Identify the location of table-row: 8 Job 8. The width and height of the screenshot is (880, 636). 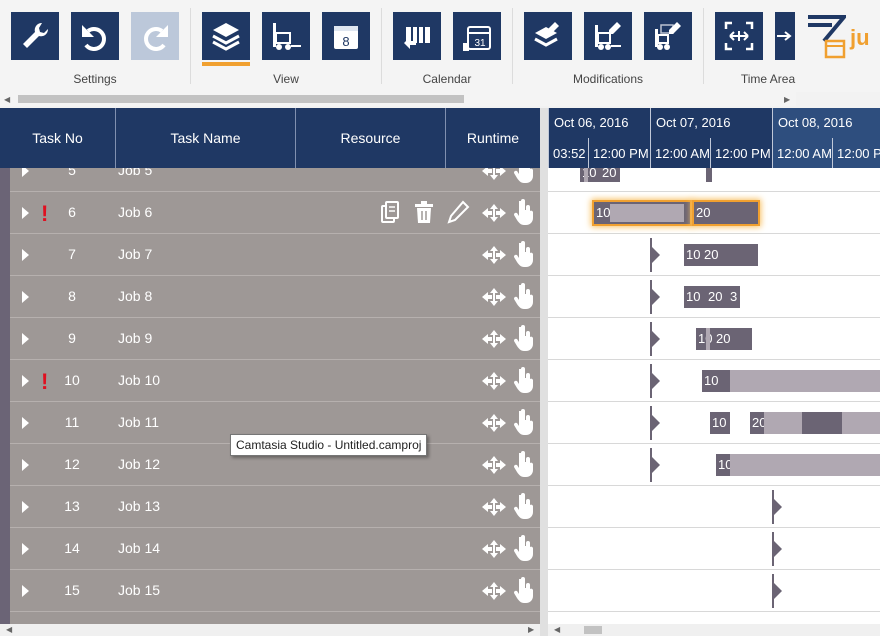
(275, 297).